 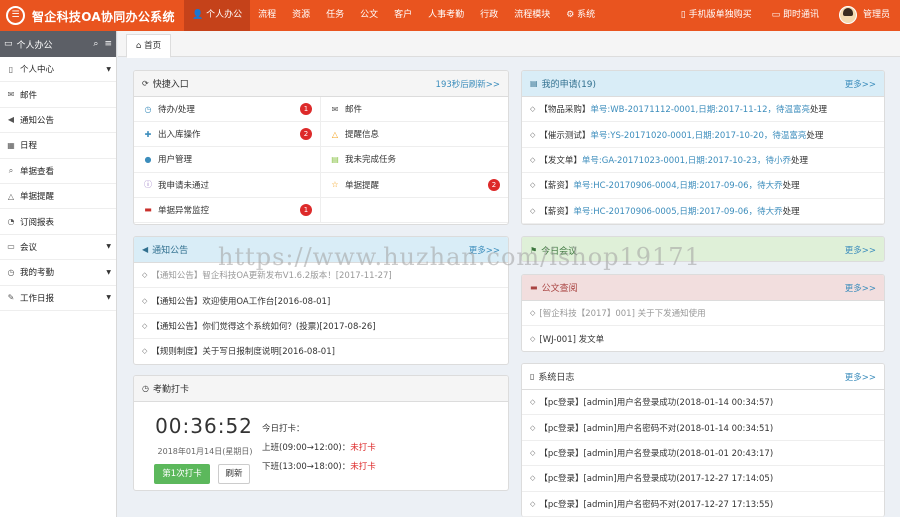 What do you see at coordinates (217, 15) in the screenshot?
I see `topnav-personal-office: 👤 个人办公` at bounding box center [217, 15].